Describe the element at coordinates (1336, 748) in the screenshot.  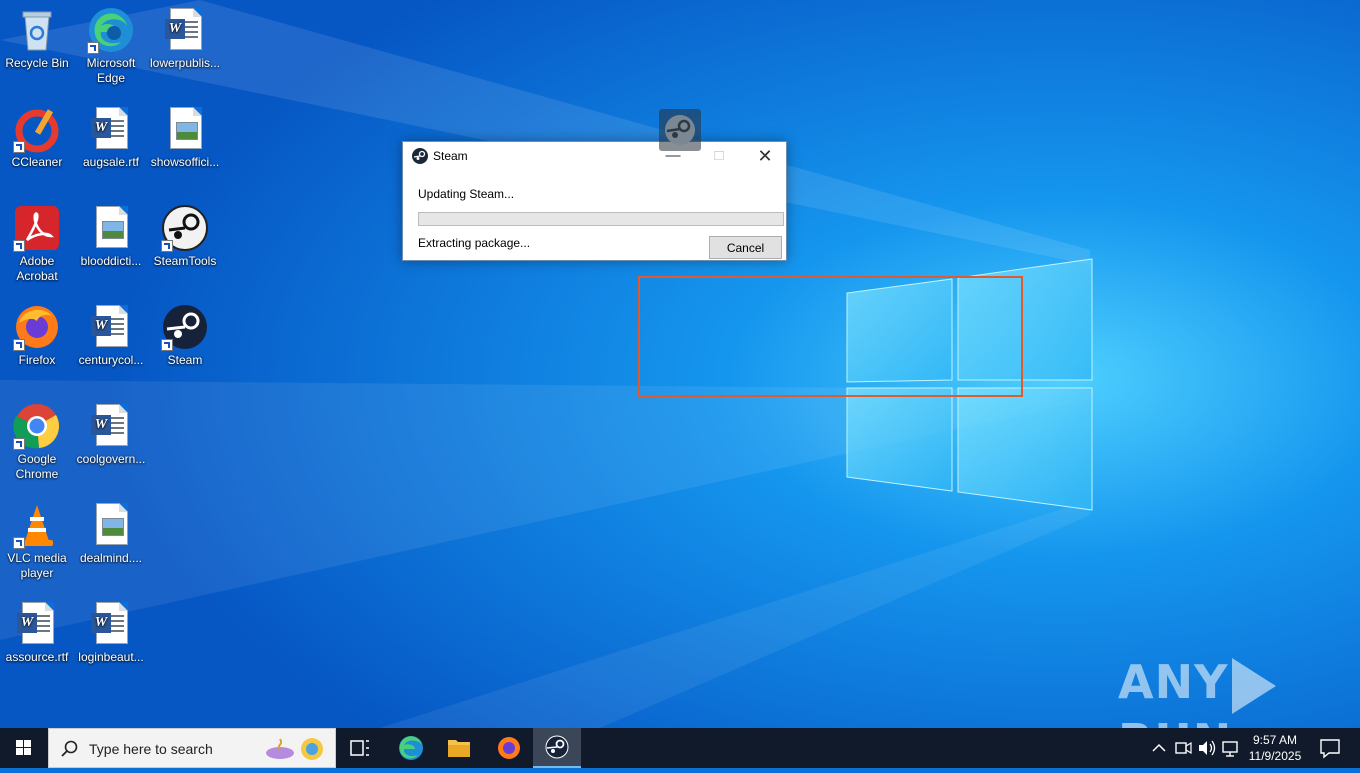
I see `action-center-button` at that location.